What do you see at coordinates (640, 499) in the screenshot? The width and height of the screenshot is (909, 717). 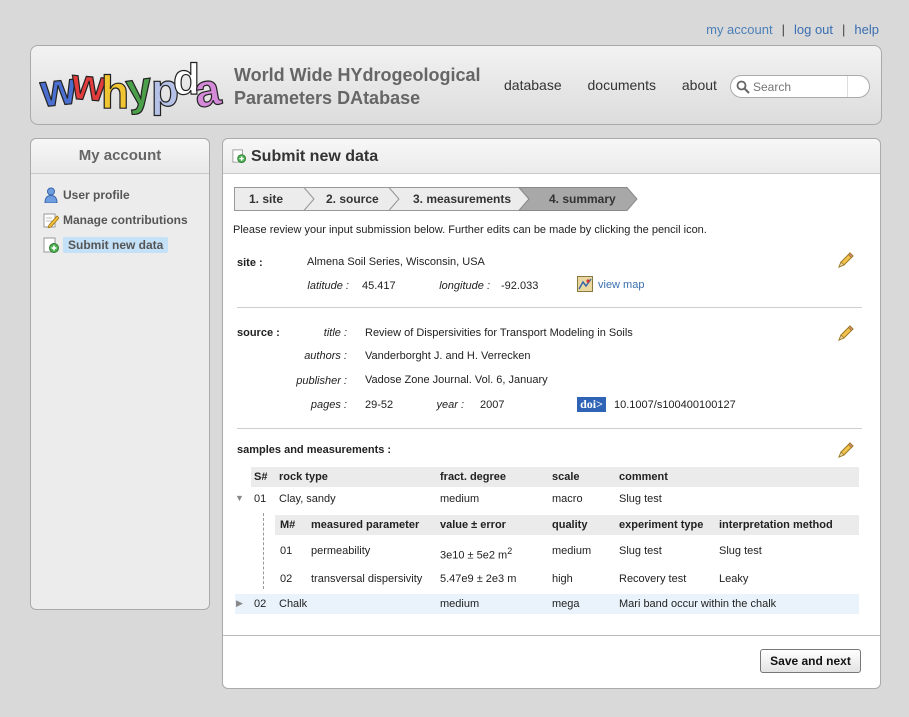 I see `sample-comment: Slug test` at bounding box center [640, 499].